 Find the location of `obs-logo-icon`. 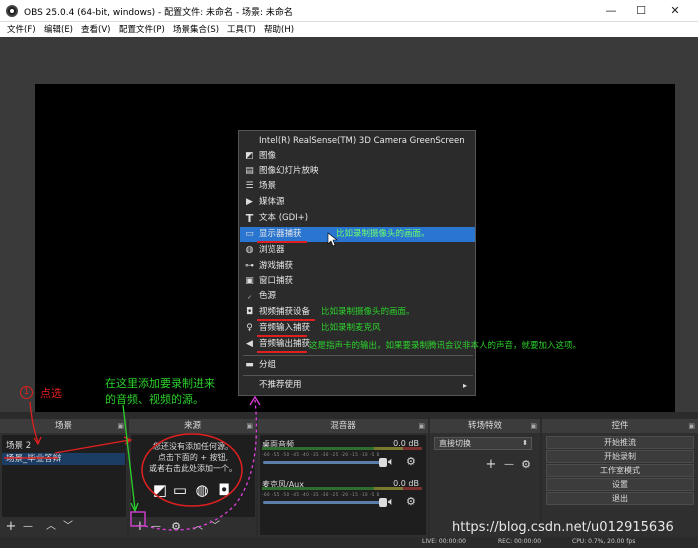

obs-logo-icon is located at coordinates (12, 11).